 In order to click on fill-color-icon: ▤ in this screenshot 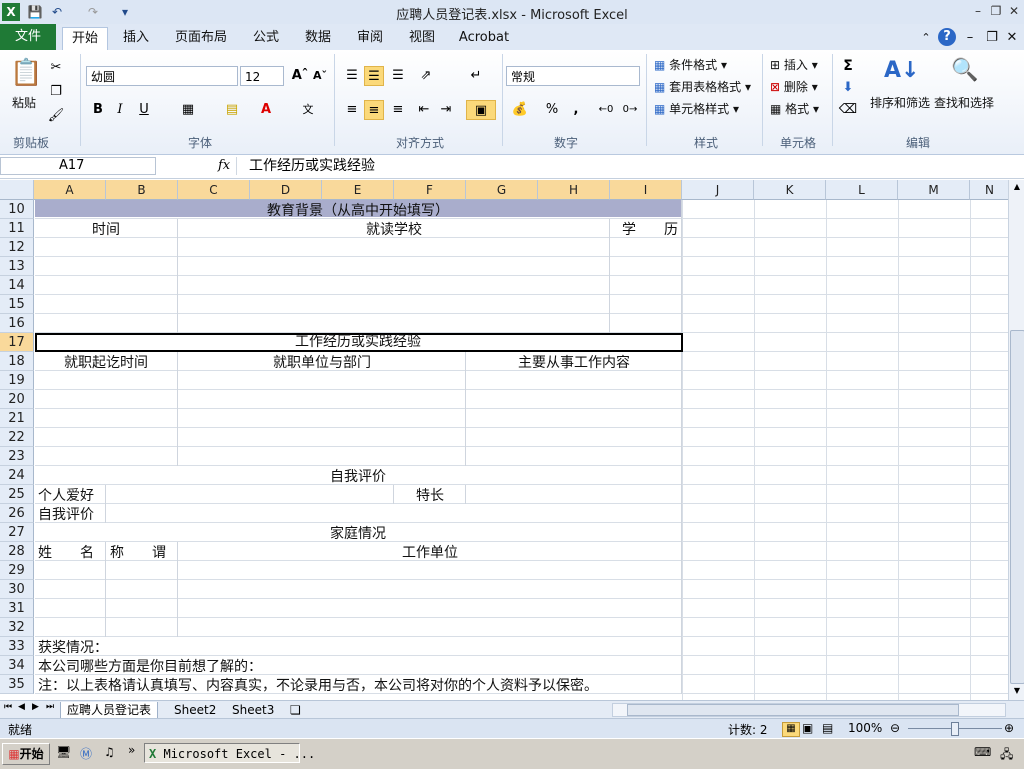, I will do `click(232, 110)`.